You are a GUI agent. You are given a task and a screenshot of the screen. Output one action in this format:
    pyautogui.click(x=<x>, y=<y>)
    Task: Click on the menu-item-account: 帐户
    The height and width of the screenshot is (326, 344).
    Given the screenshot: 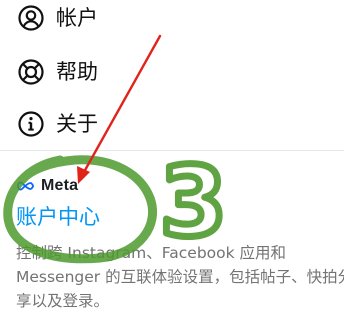 What is the action you would take?
    pyautogui.click(x=172, y=22)
    